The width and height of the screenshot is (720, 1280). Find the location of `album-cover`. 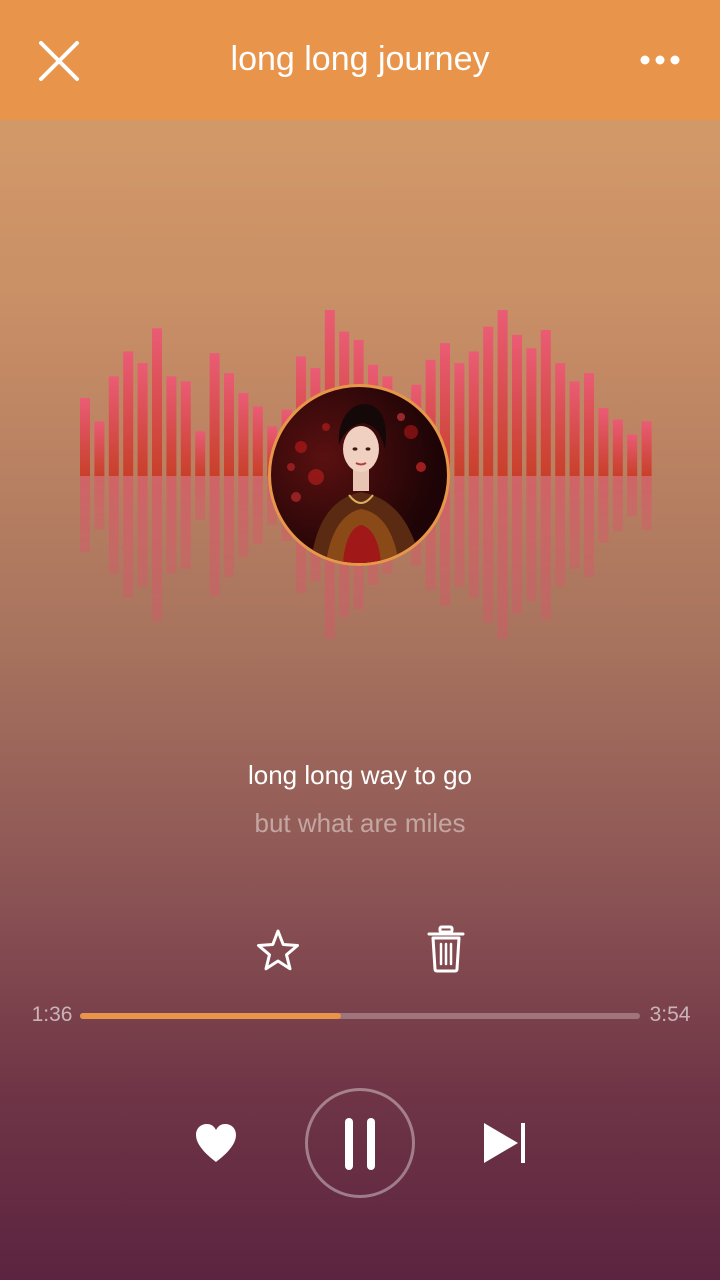

album-cover is located at coordinates (359, 475).